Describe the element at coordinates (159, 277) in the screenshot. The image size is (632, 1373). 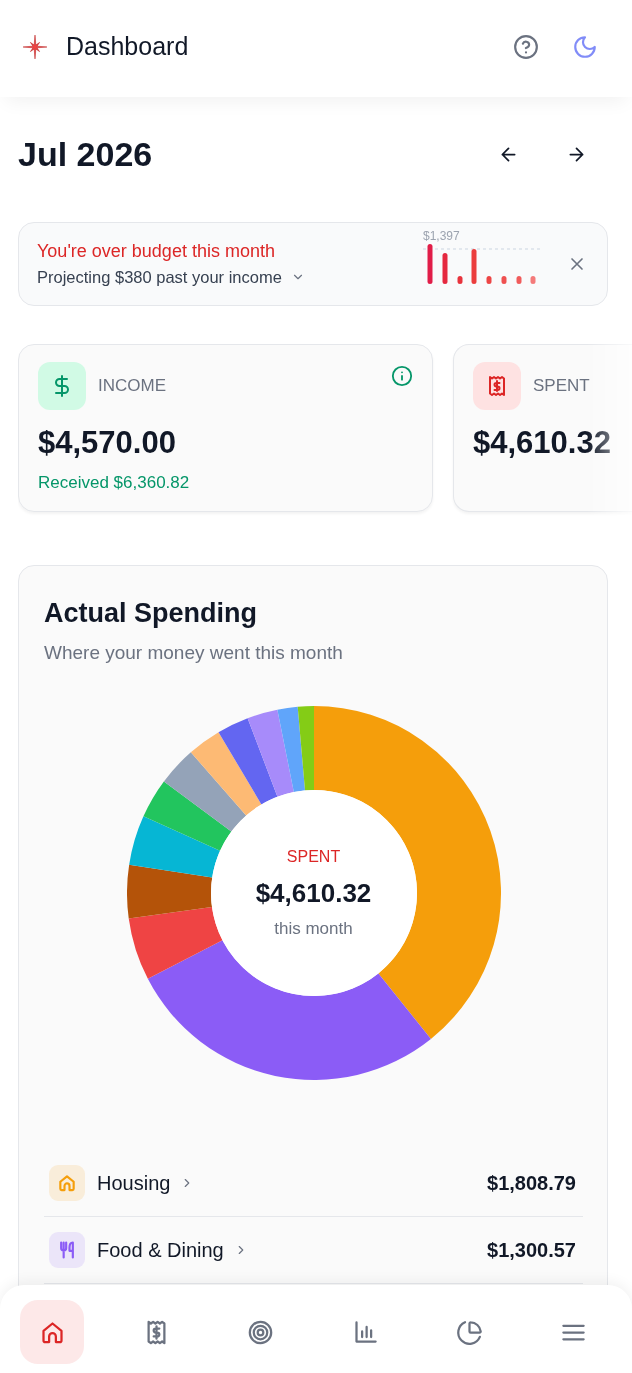
I see `alert-message: Projecting $380 past your income` at that location.